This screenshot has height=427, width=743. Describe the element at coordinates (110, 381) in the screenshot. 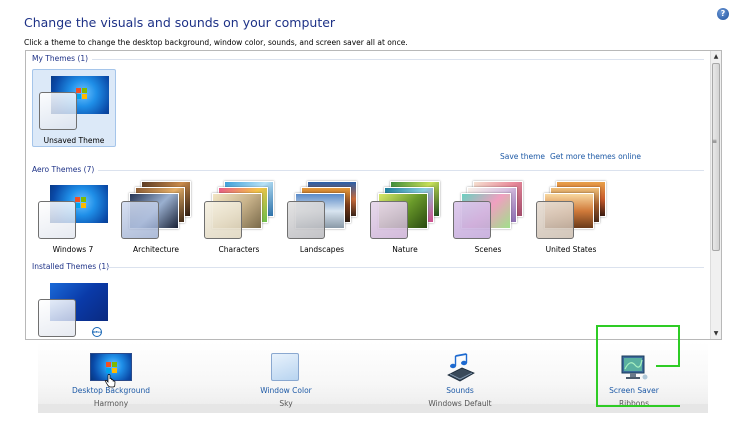

I see `hand-cursor-icon` at that location.